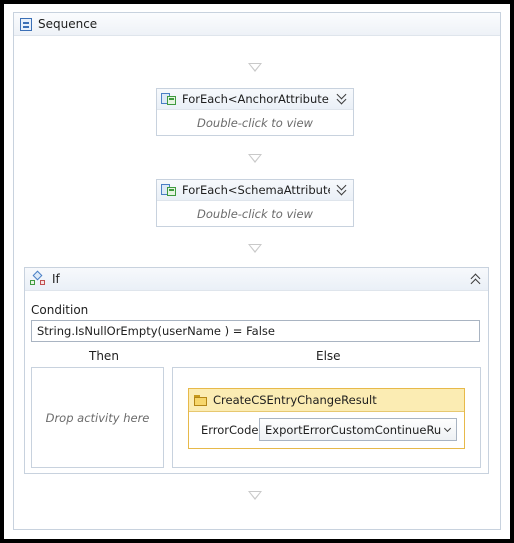 Image resolution: width=514 pixels, height=543 pixels. Describe the element at coordinates (26, 24) in the screenshot. I see `sequence-icon` at that location.